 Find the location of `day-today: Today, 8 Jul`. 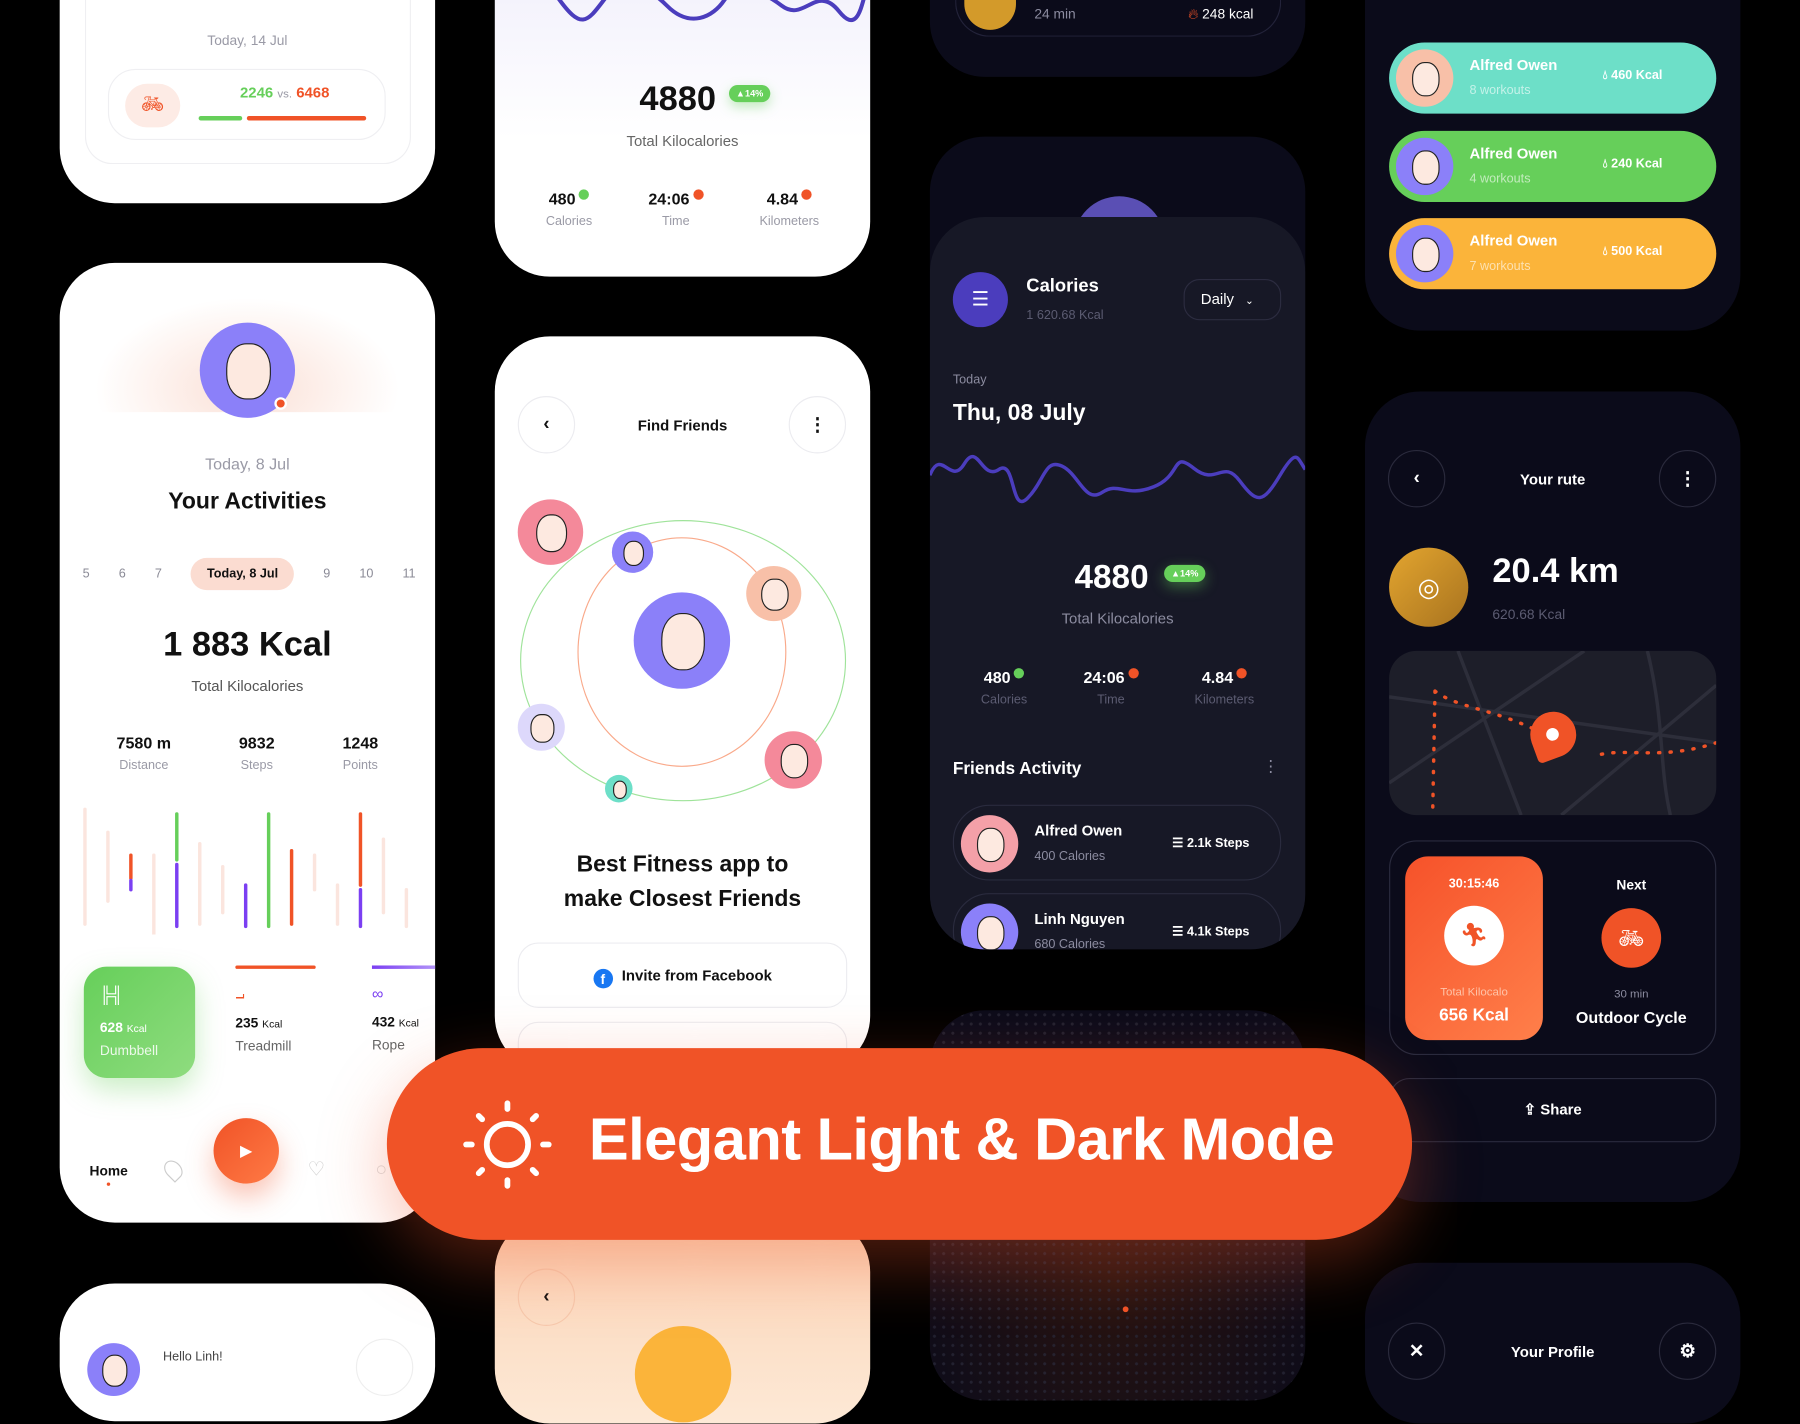

day-today: Today, 8 Jul is located at coordinates (242, 574).